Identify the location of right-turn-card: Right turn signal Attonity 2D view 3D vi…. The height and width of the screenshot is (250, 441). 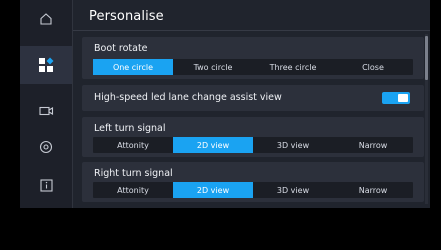
(253, 182).